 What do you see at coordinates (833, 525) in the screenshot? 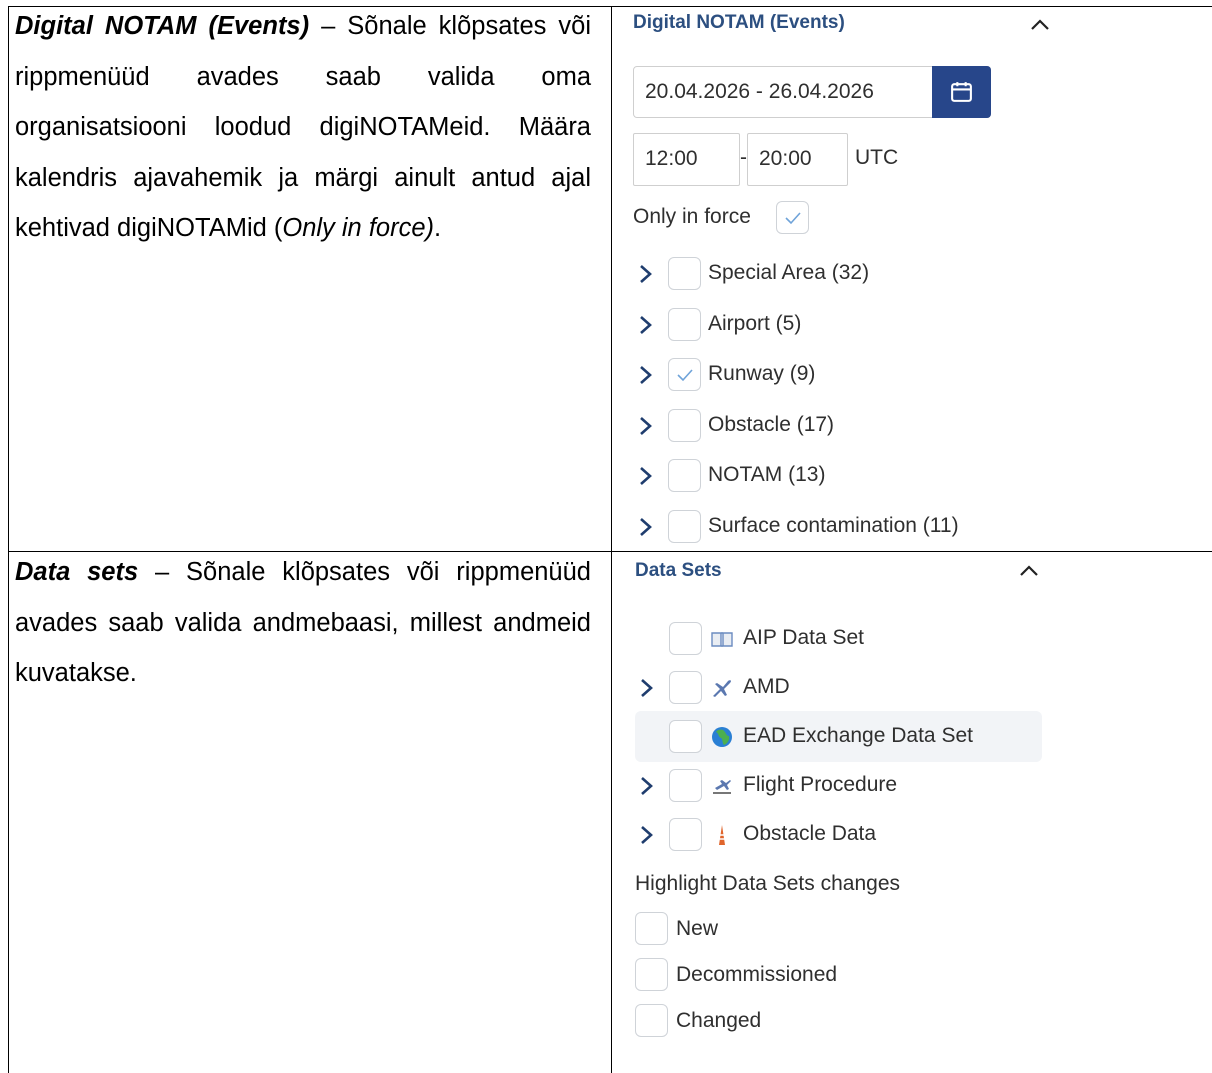
I see `notam-event-label: Surface contamination (11)` at bounding box center [833, 525].